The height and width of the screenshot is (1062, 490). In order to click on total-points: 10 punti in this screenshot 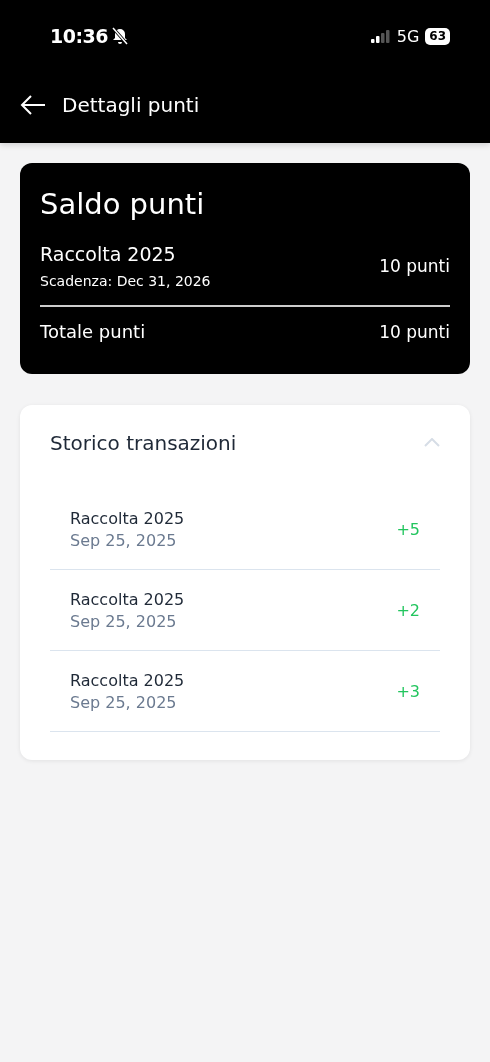, I will do `click(414, 331)`.